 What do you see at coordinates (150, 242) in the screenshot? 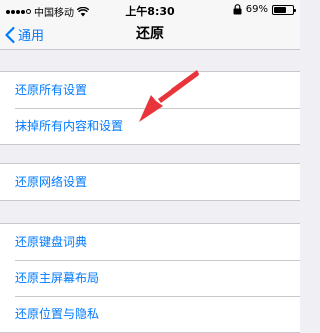
I see `reset-keyboard-dictionary-row: 还原键盘词典` at bounding box center [150, 242].